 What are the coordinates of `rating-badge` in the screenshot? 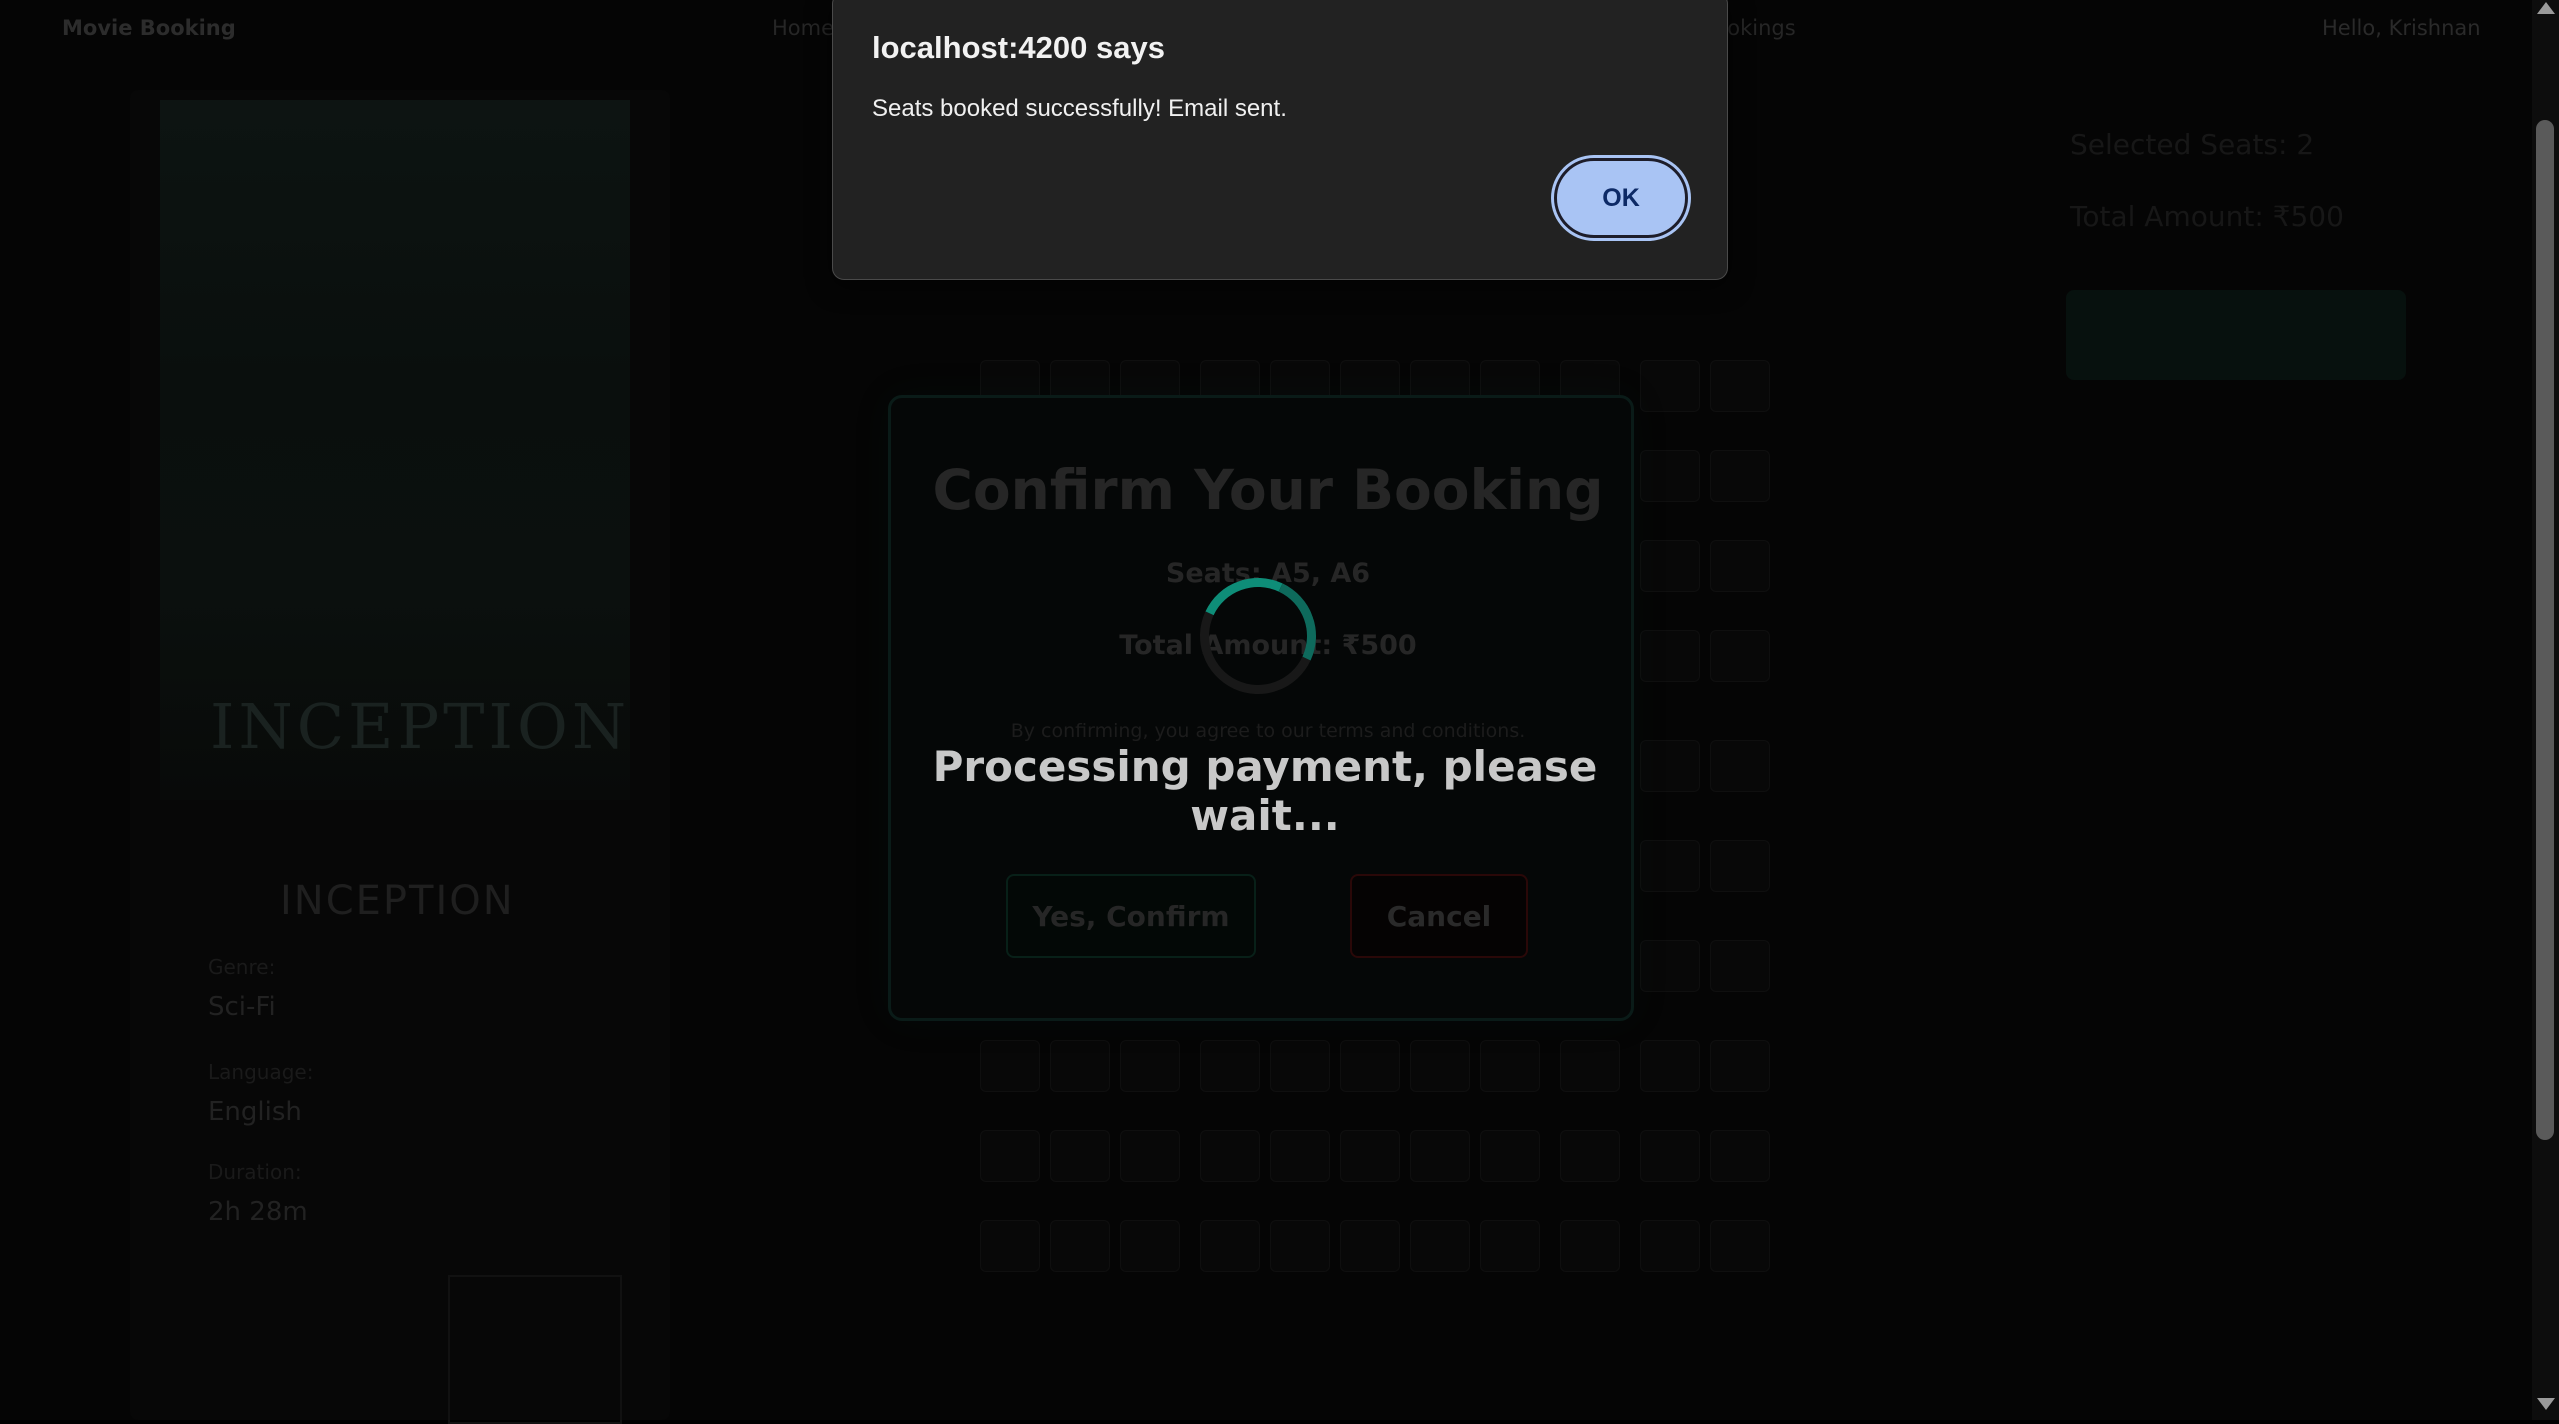 It's located at (535, 1349).